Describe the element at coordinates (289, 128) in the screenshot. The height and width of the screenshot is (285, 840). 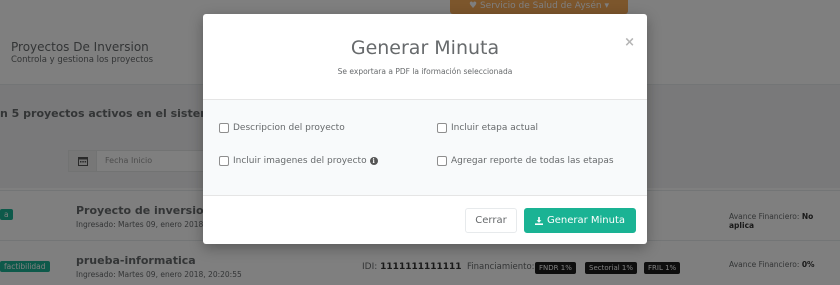
I see `option-label: Descripcion del proyecto` at that location.